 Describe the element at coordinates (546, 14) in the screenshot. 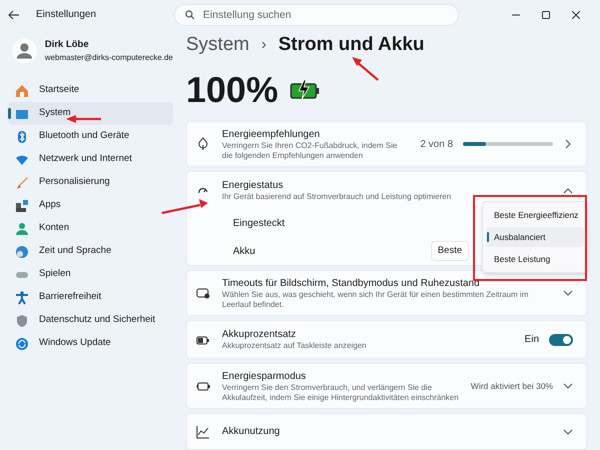

I see `maximize-icon` at that location.